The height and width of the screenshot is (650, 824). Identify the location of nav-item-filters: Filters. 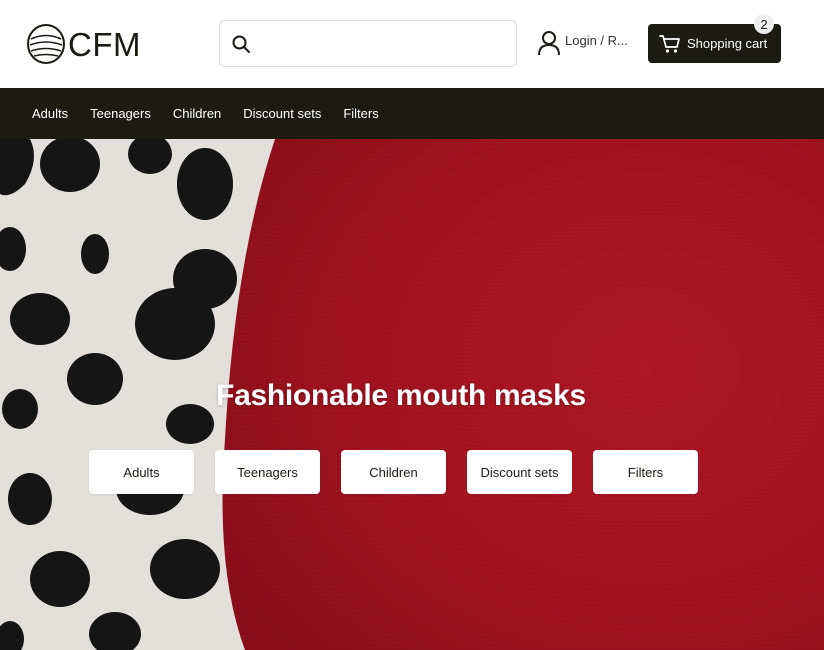
(360, 113).